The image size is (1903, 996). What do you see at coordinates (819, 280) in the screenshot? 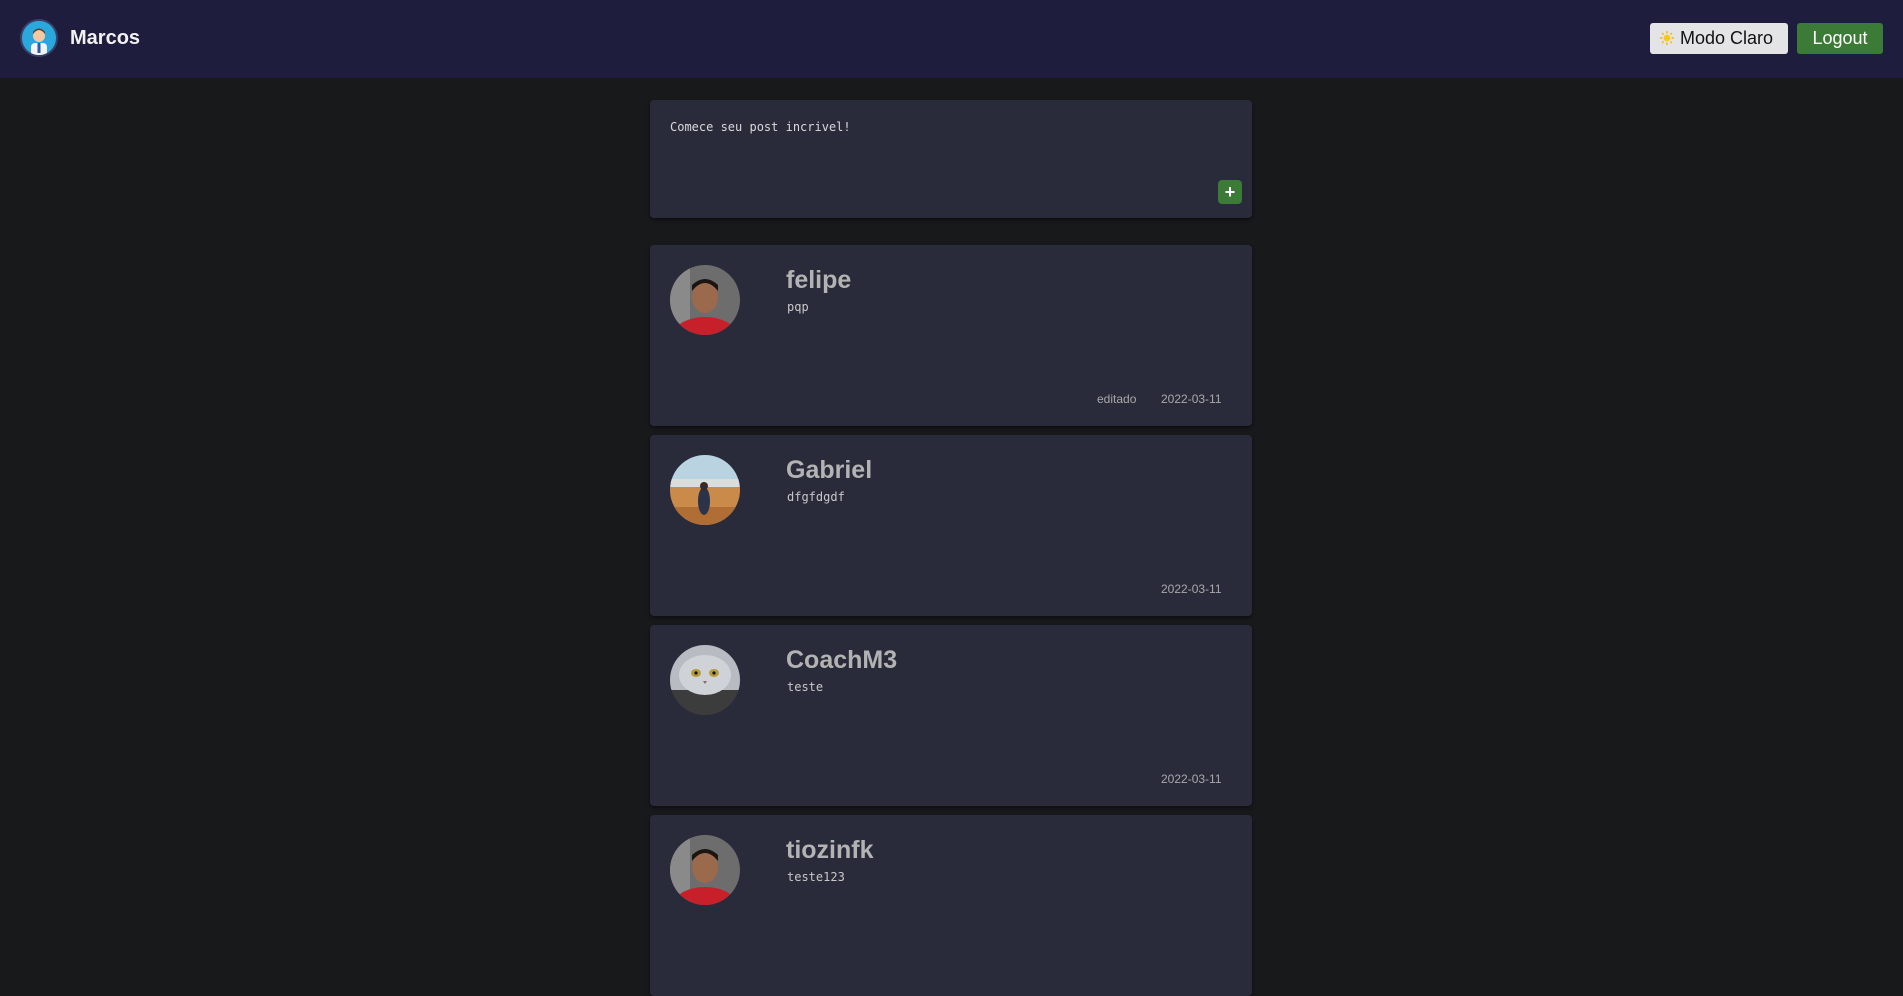
I see `post-author: felipe` at bounding box center [819, 280].